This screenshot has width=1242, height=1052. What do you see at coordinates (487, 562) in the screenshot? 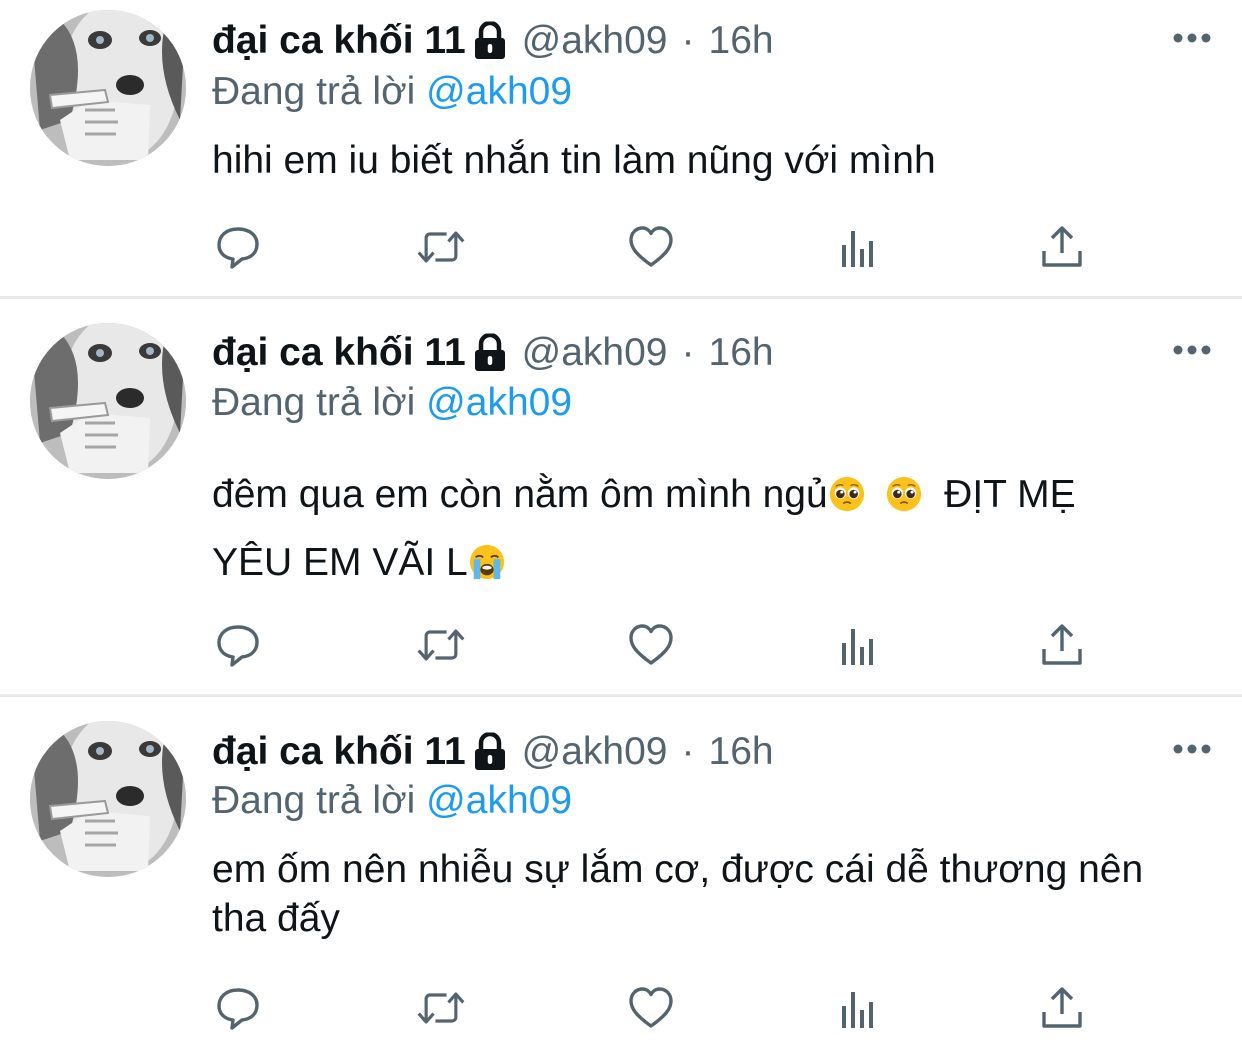
I see `loudly-crying-face-emoji` at bounding box center [487, 562].